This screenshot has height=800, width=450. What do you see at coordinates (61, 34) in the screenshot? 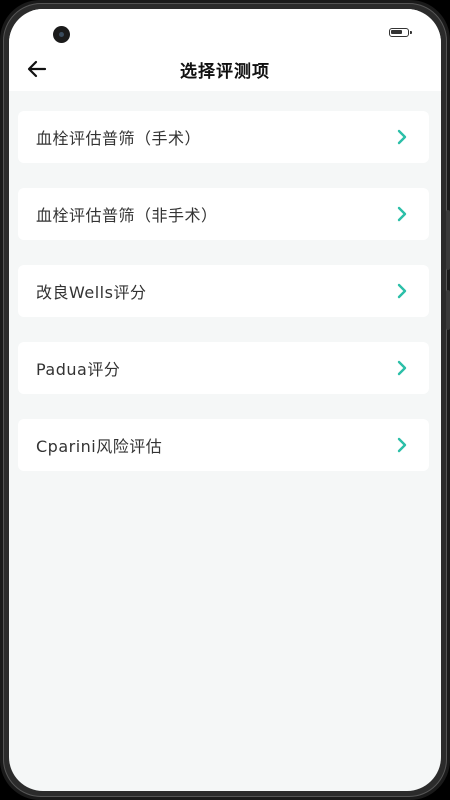
I see `front-camera` at bounding box center [61, 34].